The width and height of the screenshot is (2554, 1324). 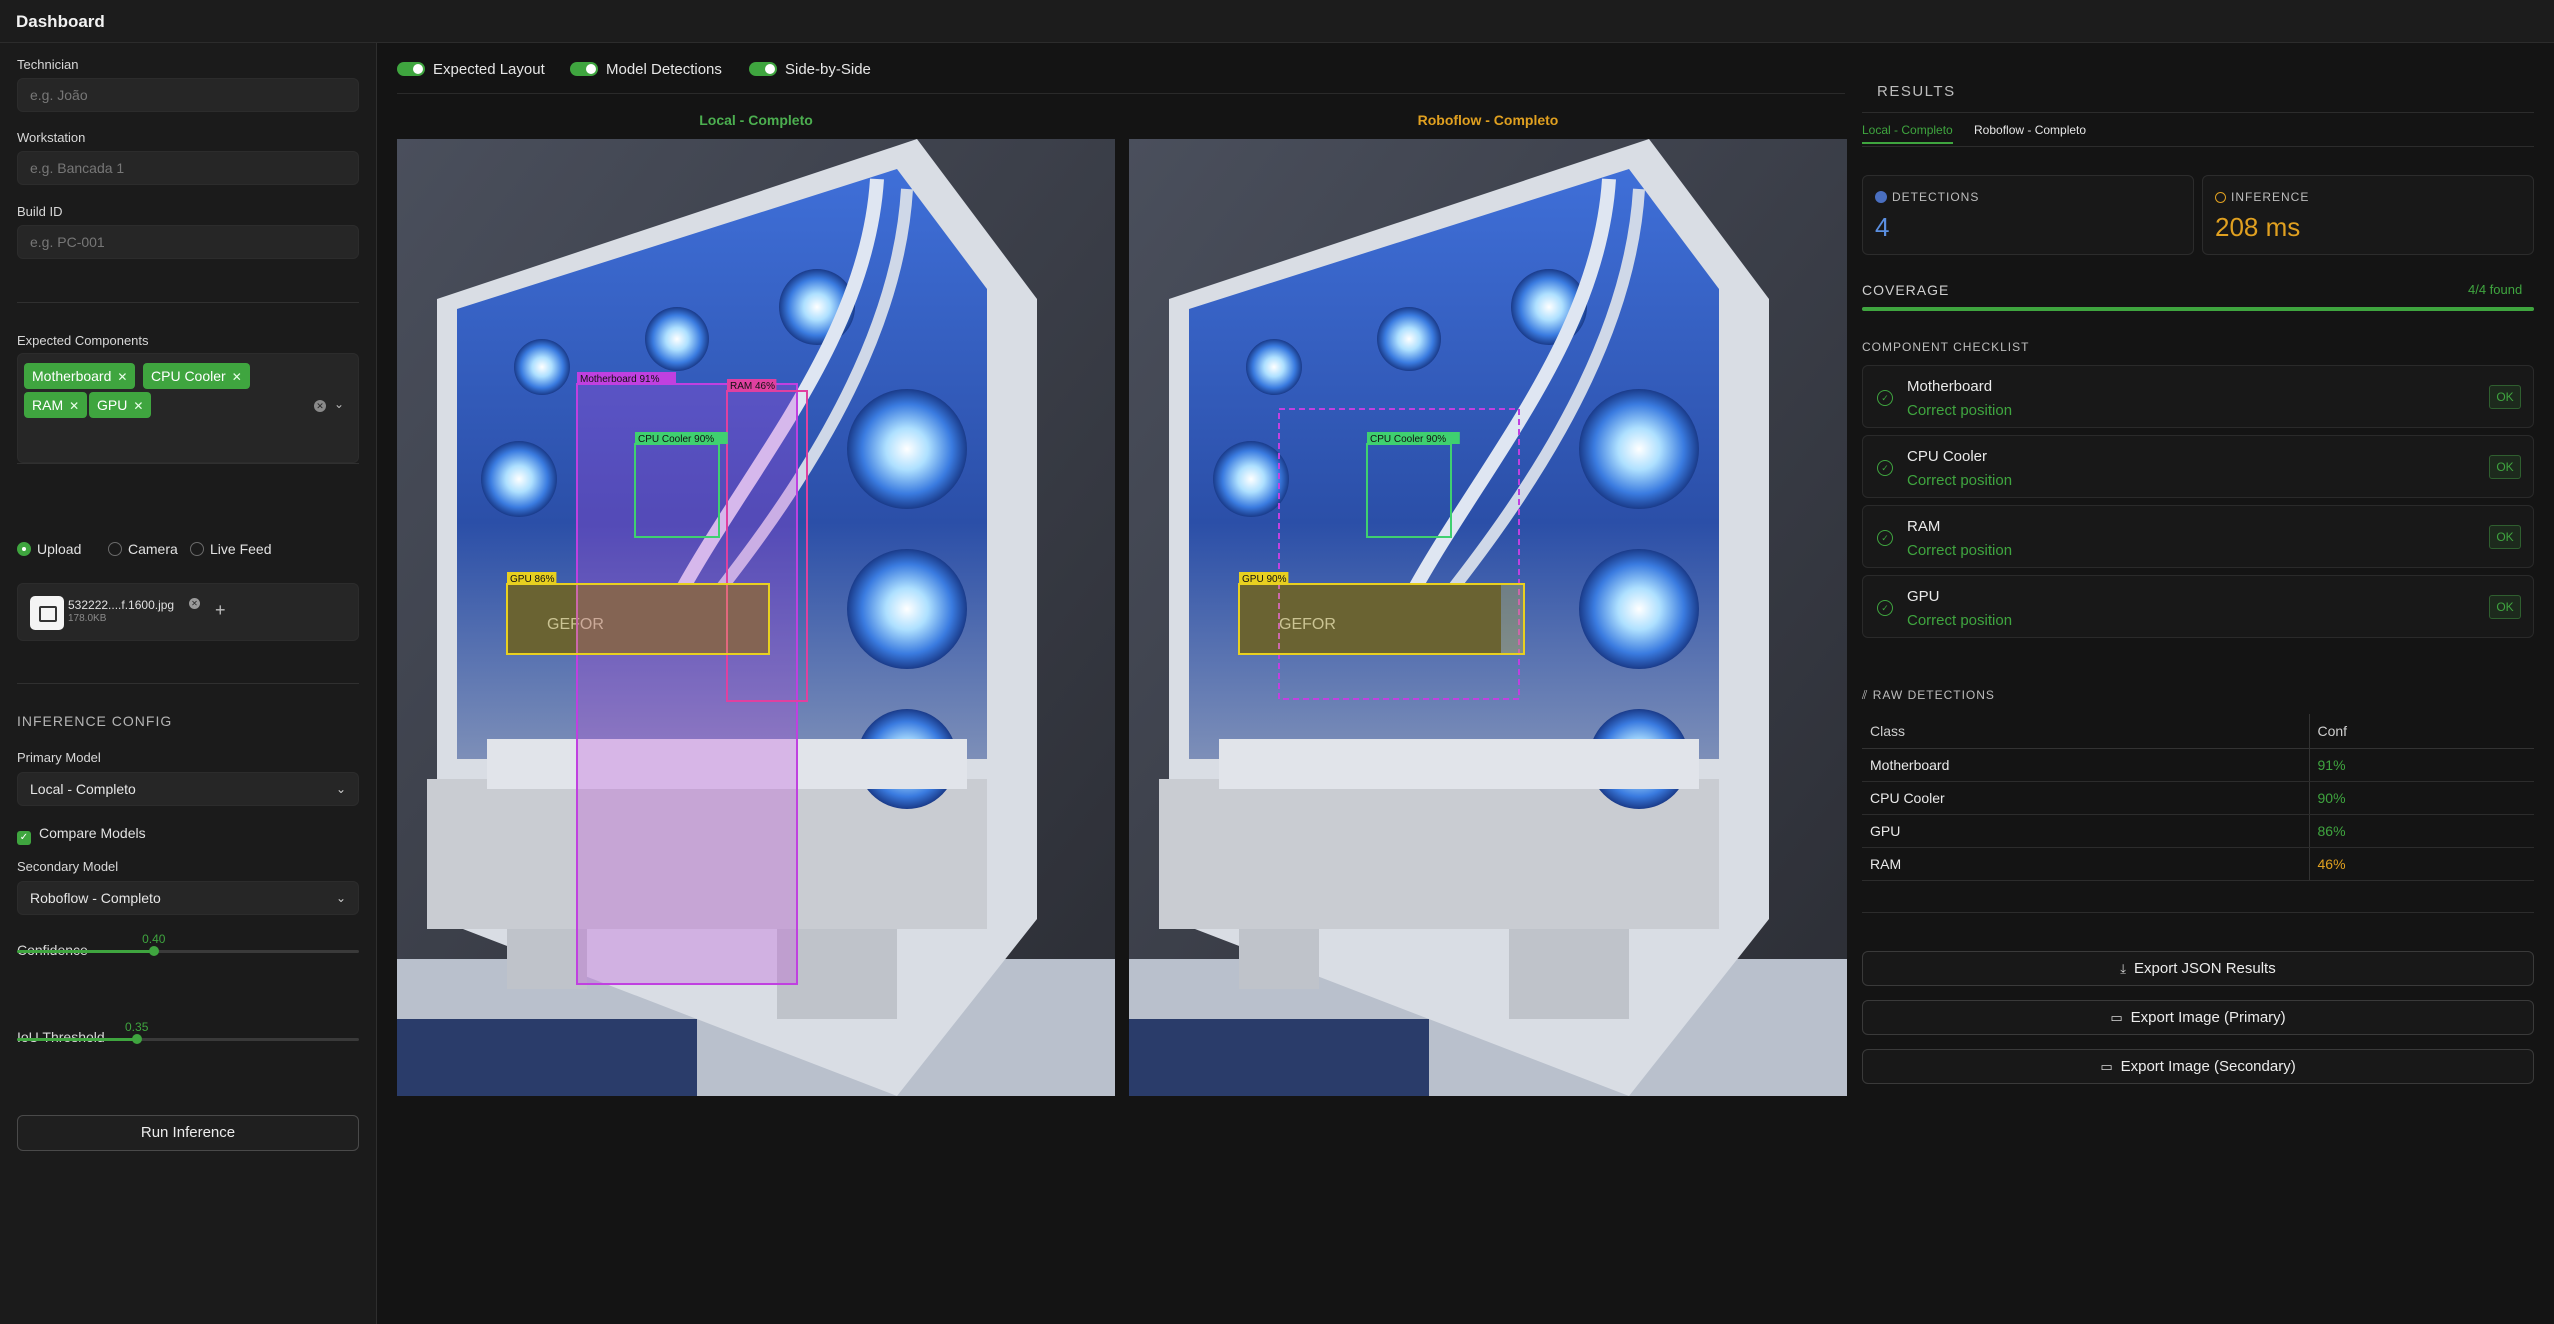 What do you see at coordinates (56, 405) in the screenshot?
I see `tag-ram: RAM ✕` at bounding box center [56, 405].